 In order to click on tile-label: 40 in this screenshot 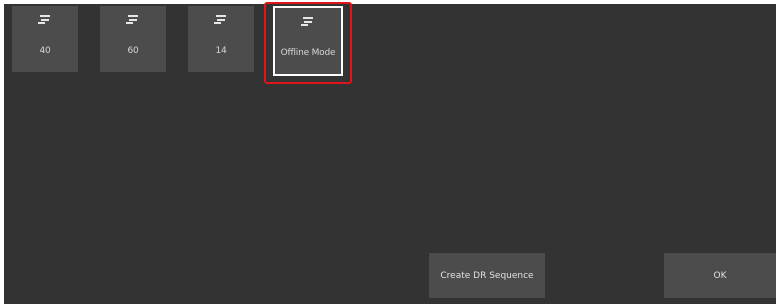, I will do `click(45, 51)`.